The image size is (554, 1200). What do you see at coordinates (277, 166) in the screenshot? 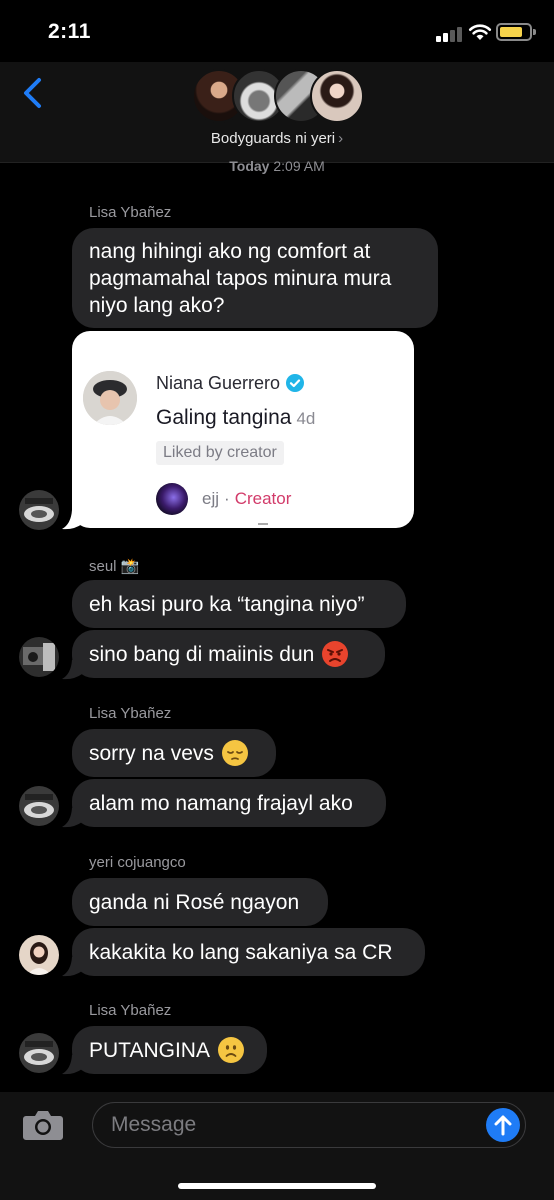
I see `message-timestamp: Today 2:09 AM` at bounding box center [277, 166].